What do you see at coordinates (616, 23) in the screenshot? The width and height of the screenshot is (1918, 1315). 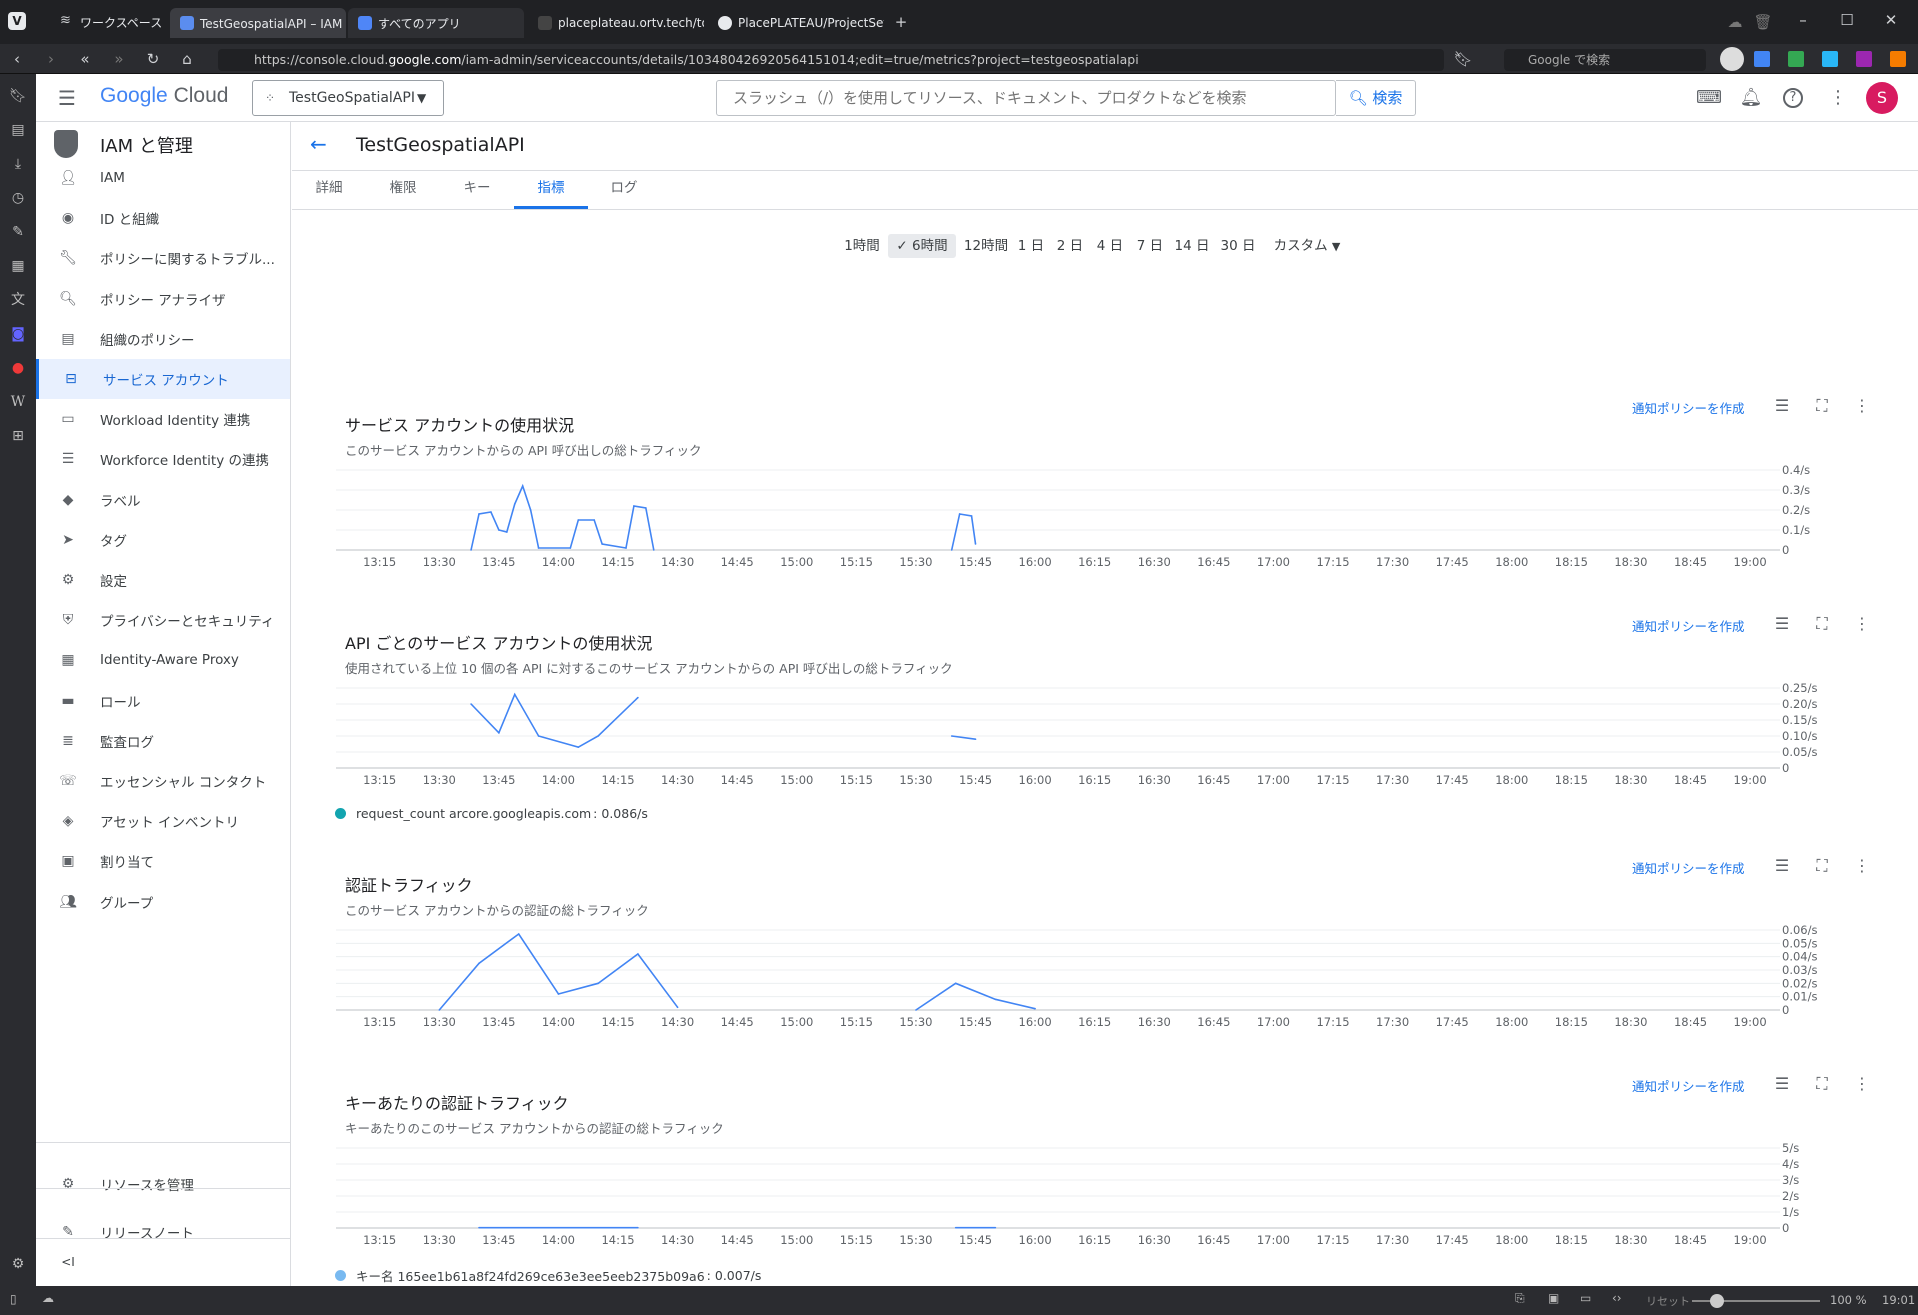 I see `browser-tab-token: placeplateau.ortv.tech/token` at bounding box center [616, 23].